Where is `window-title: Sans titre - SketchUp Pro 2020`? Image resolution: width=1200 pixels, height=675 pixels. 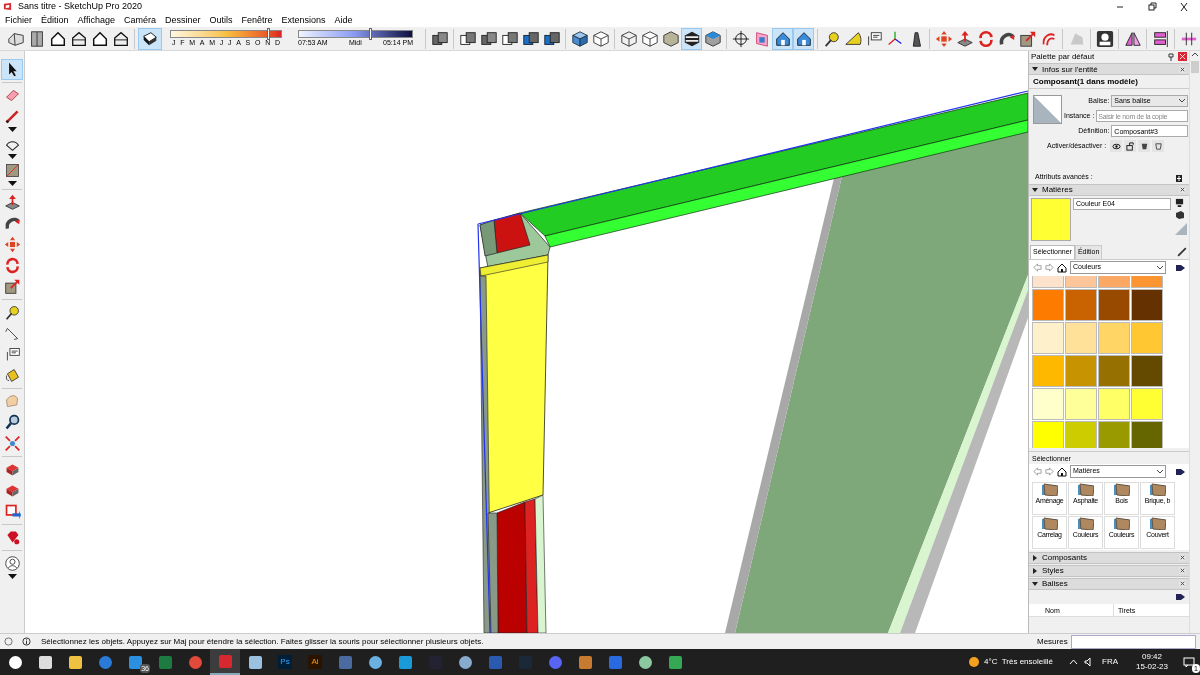
window-title: Sans titre - SketchUp Pro 2020 is located at coordinates (80, 6).